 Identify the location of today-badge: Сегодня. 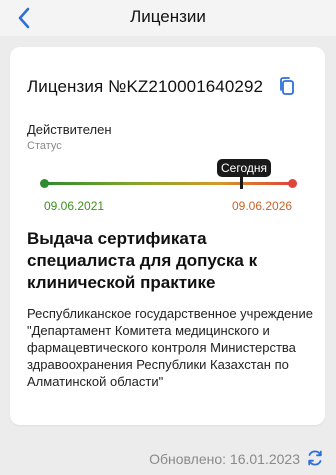
(244, 168).